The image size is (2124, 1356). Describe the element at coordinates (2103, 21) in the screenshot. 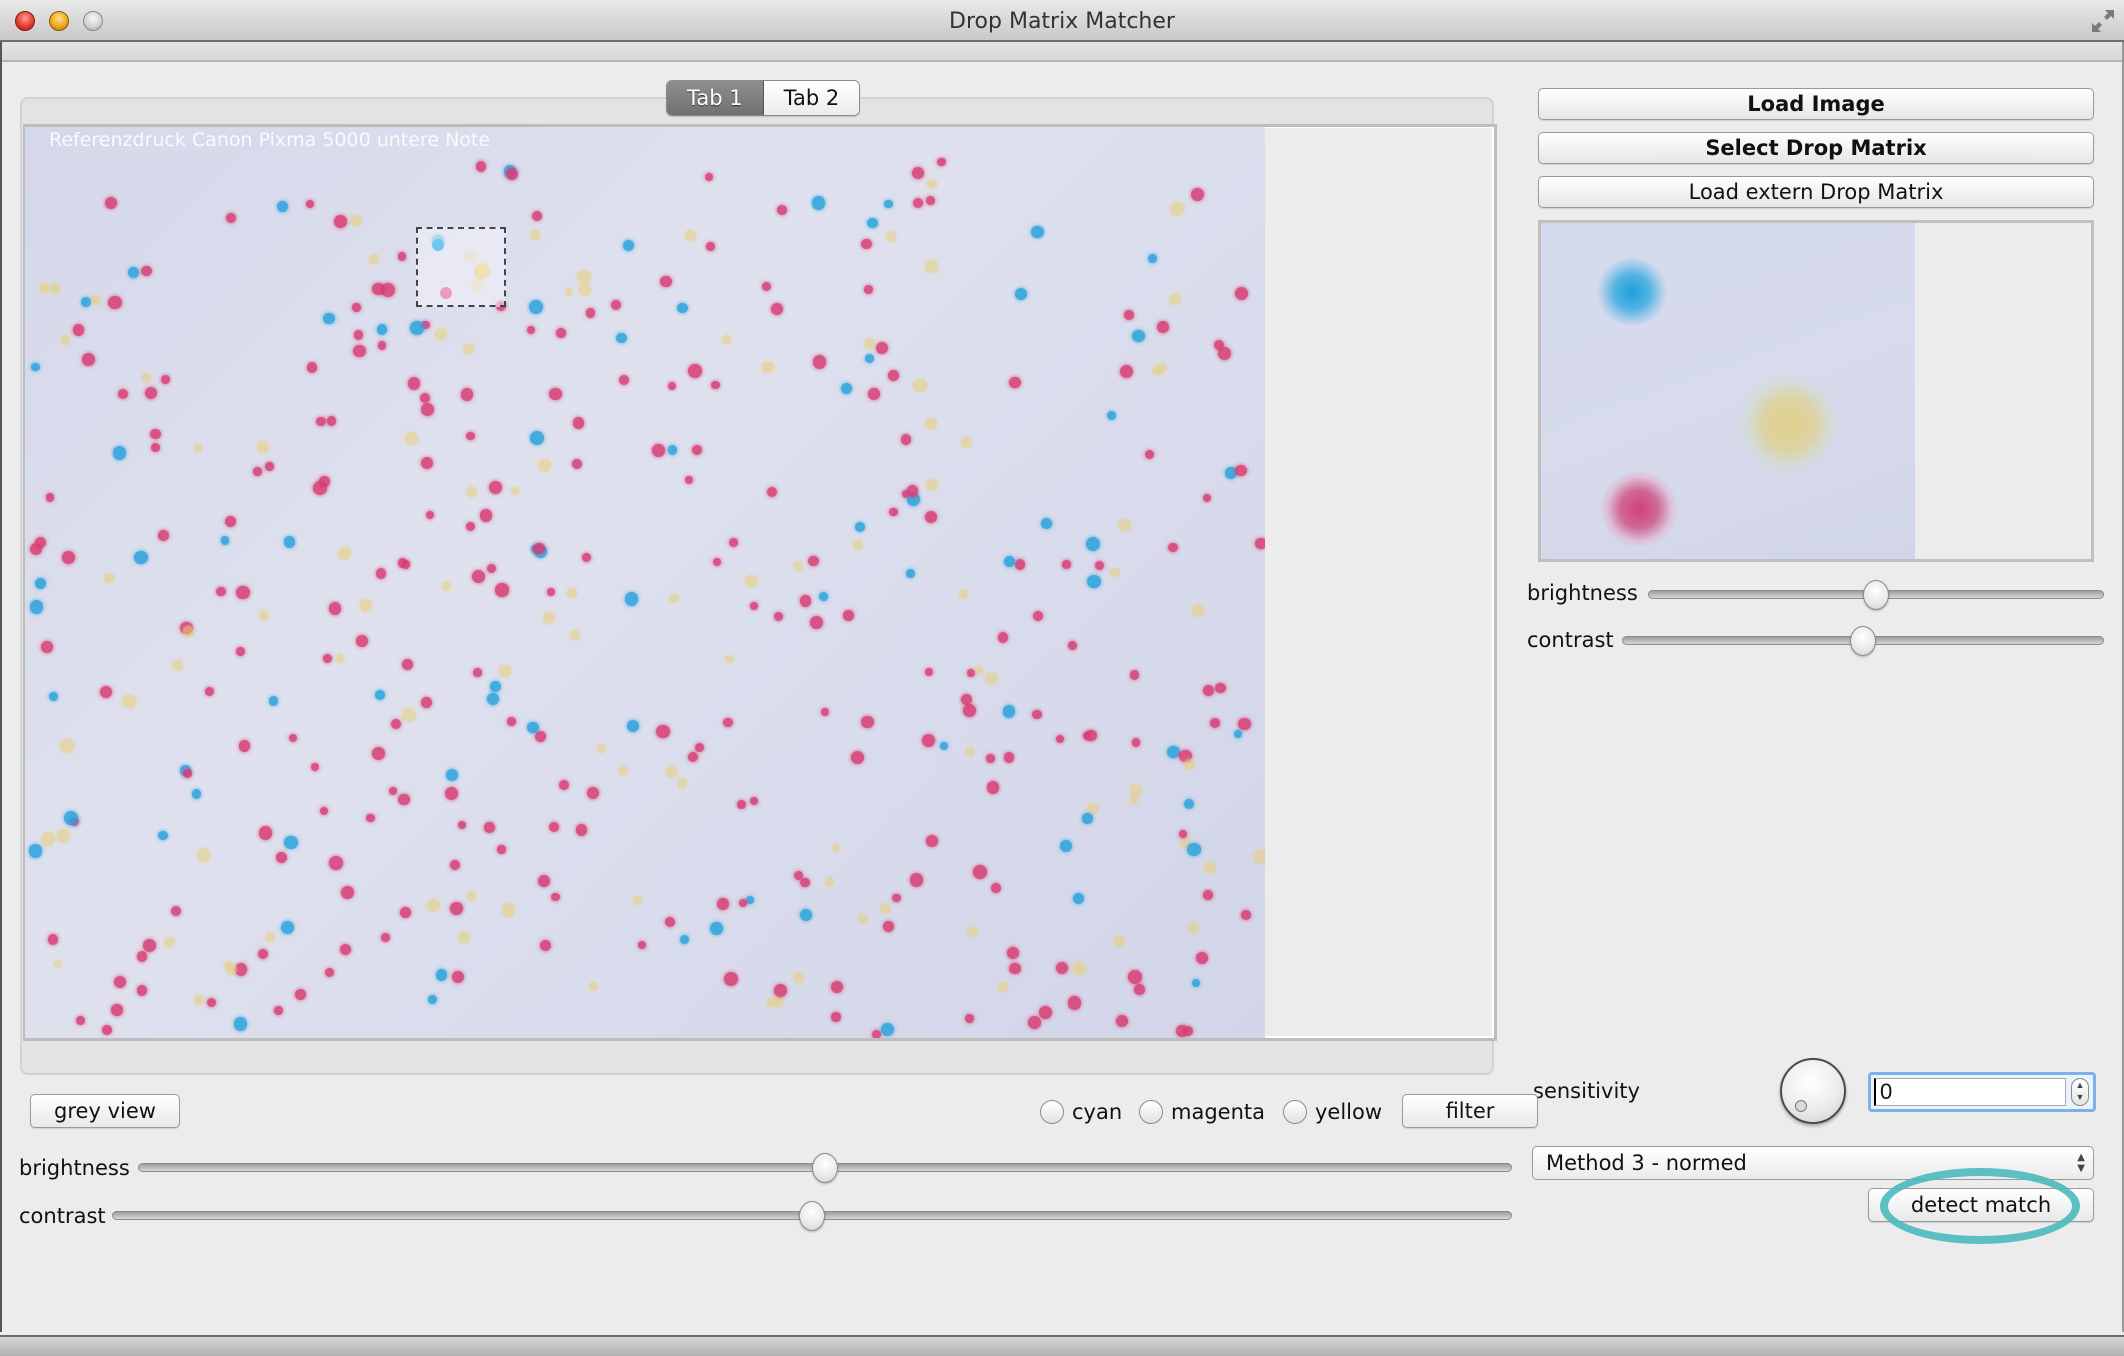

I see `fullscreen-icon` at that location.